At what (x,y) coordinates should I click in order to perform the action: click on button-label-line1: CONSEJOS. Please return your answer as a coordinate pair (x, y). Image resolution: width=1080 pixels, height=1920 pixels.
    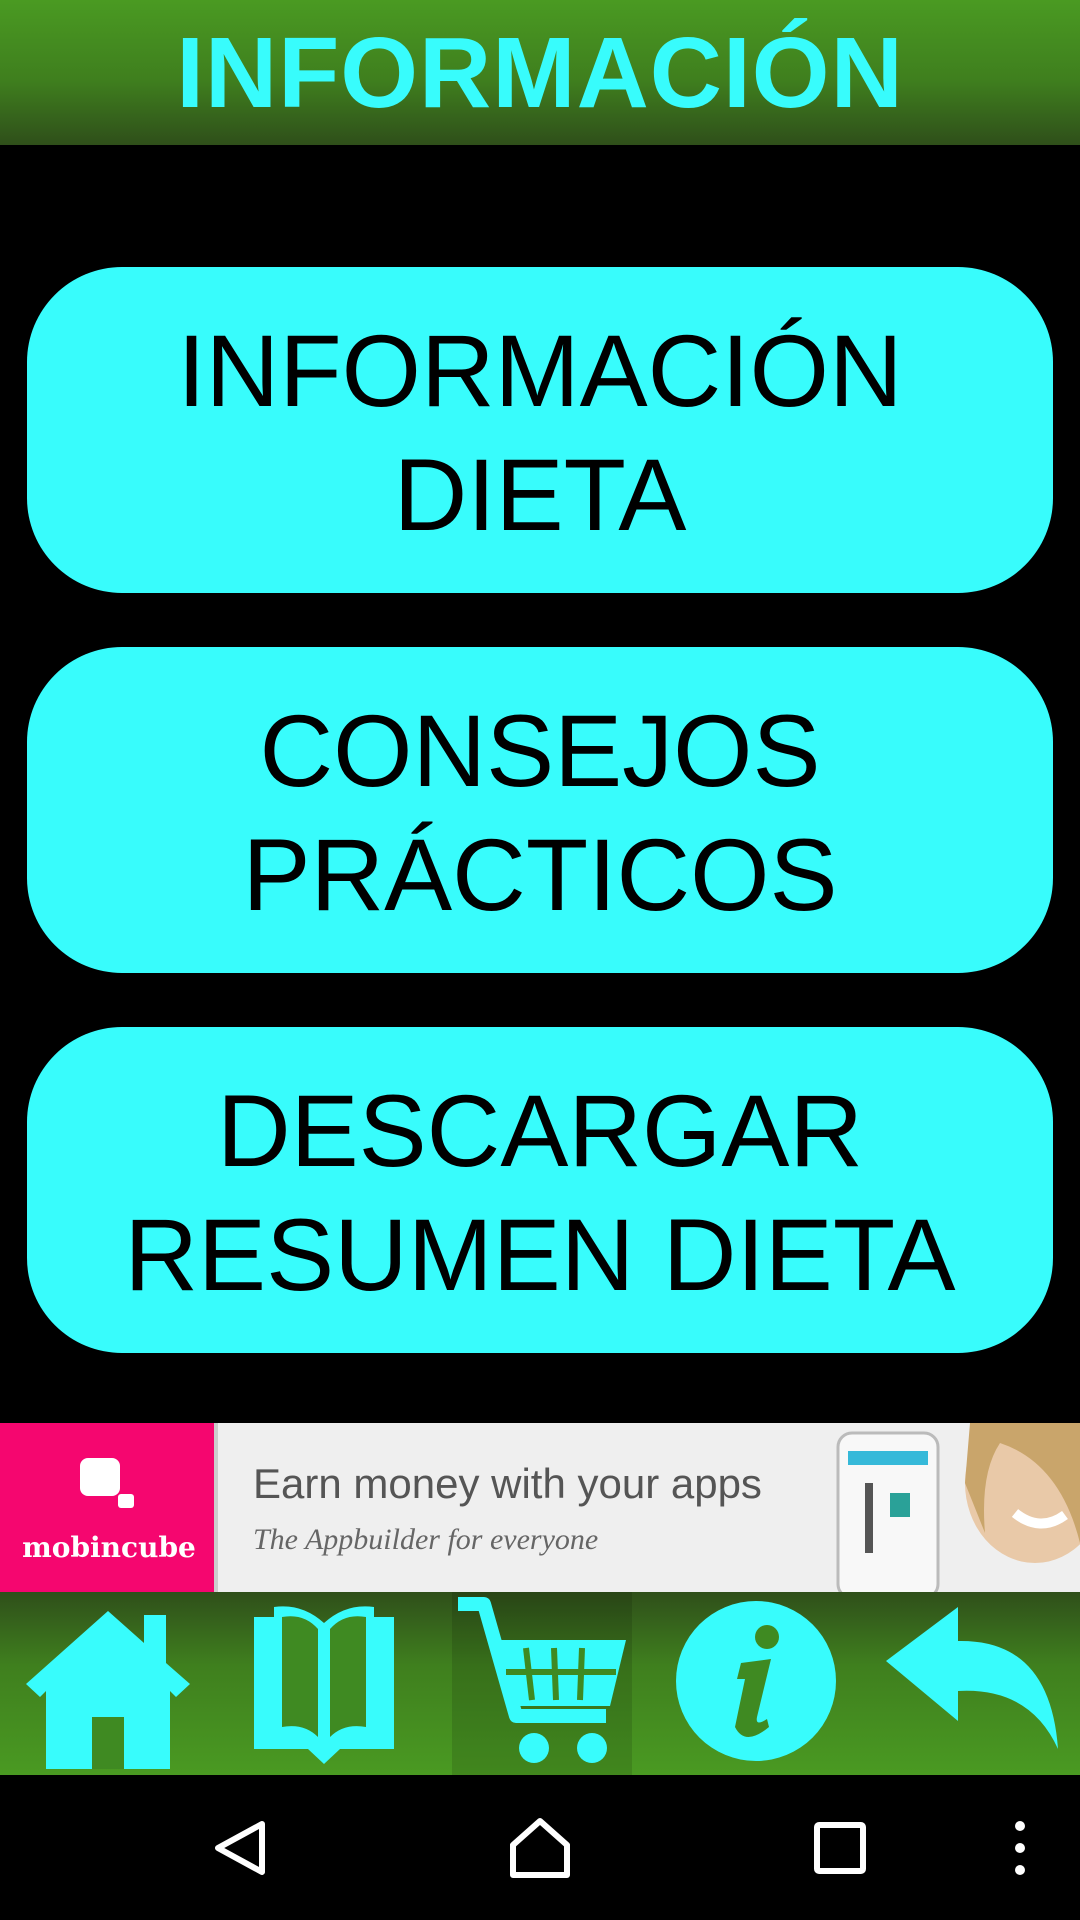
    Looking at the image, I should click on (540, 751).